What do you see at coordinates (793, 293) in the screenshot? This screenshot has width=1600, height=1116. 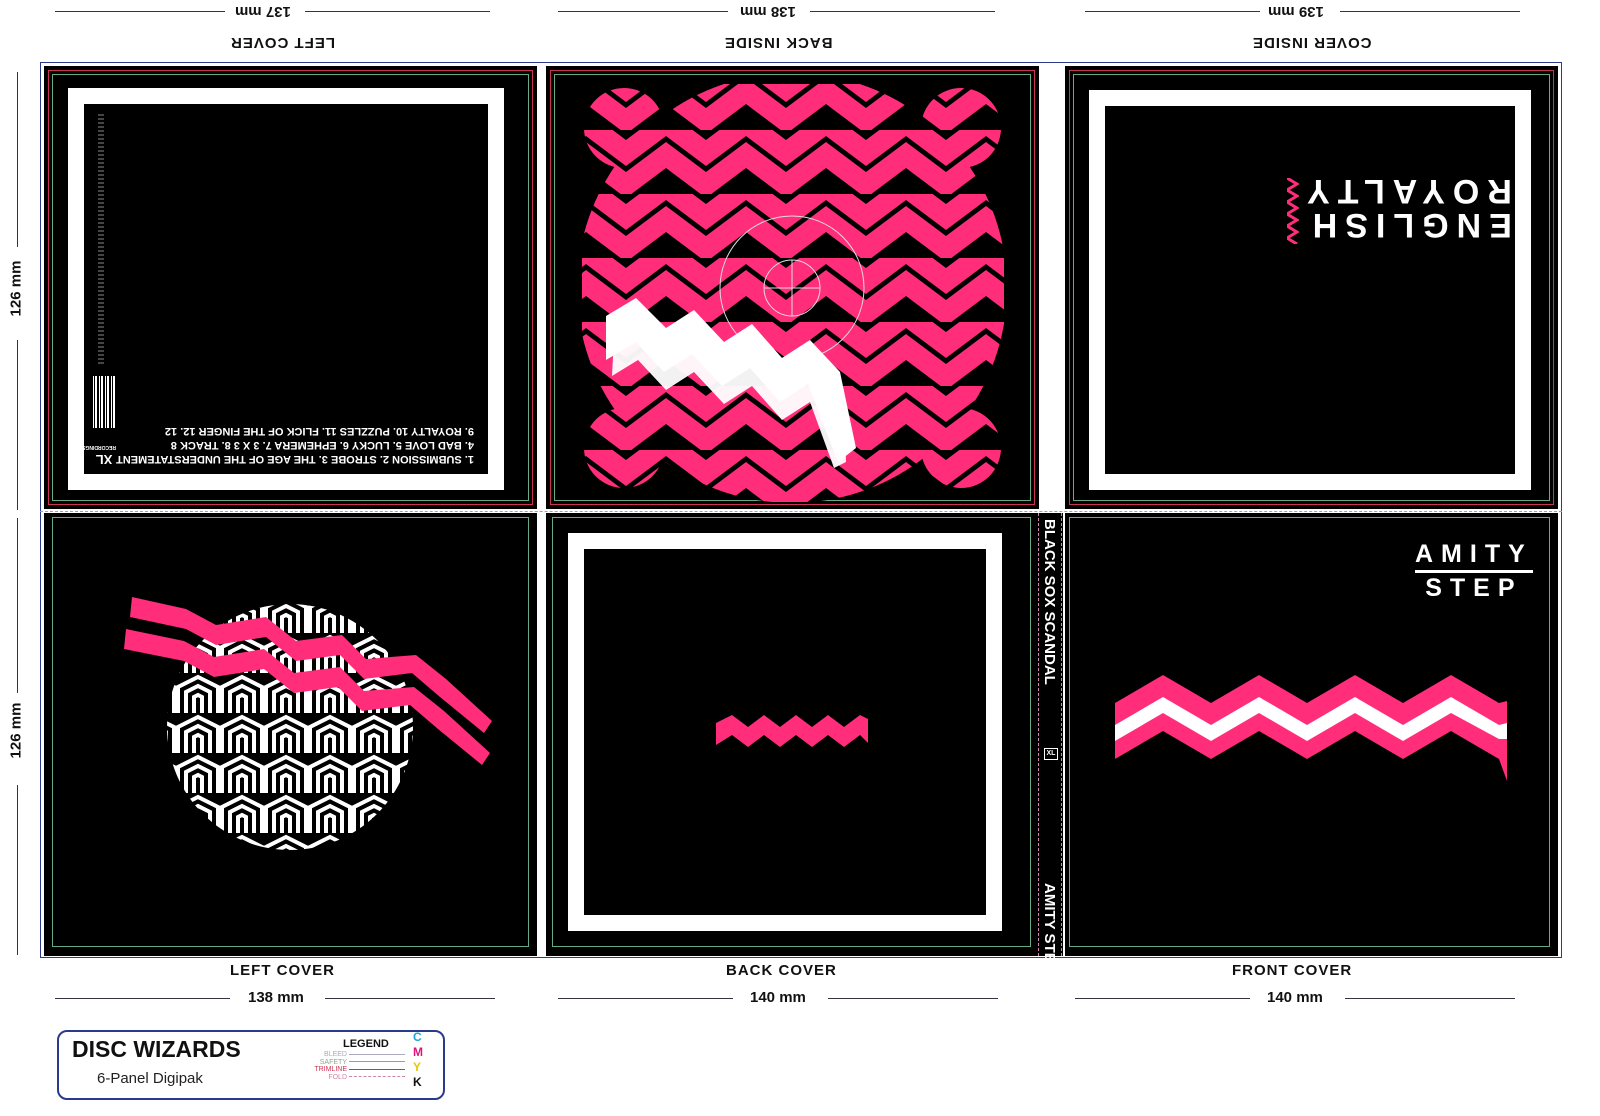 I see `disc-tray-art` at bounding box center [793, 293].